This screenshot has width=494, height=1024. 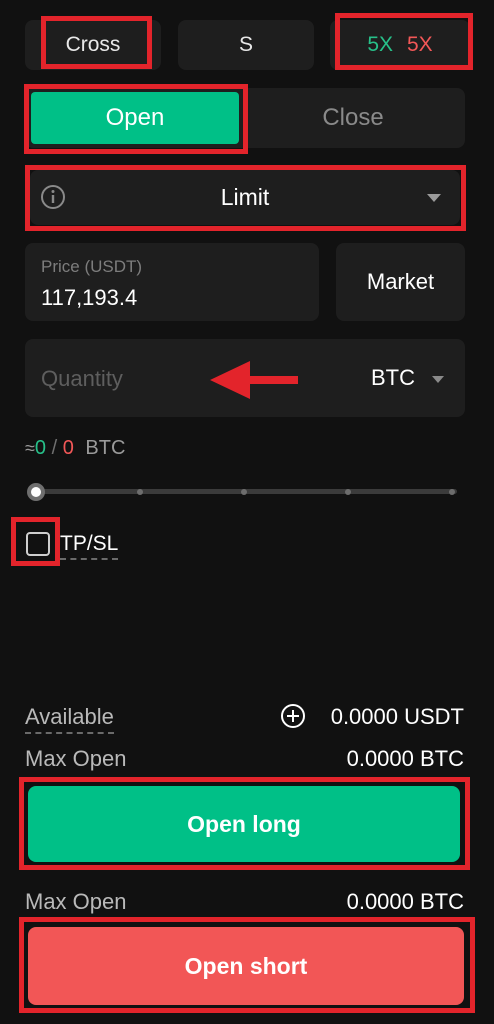 I want to click on open-short-label: Open short, so click(x=246, y=965).